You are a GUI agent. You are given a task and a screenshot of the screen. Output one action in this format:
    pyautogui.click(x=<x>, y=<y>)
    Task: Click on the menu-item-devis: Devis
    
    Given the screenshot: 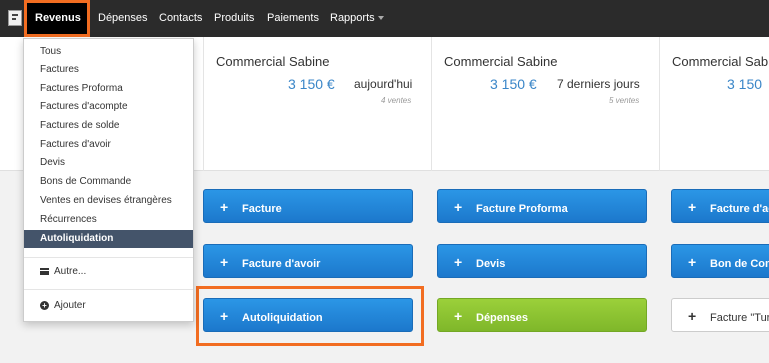 What is the action you would take?
    pyautogui.click(x=108, y=163)
    